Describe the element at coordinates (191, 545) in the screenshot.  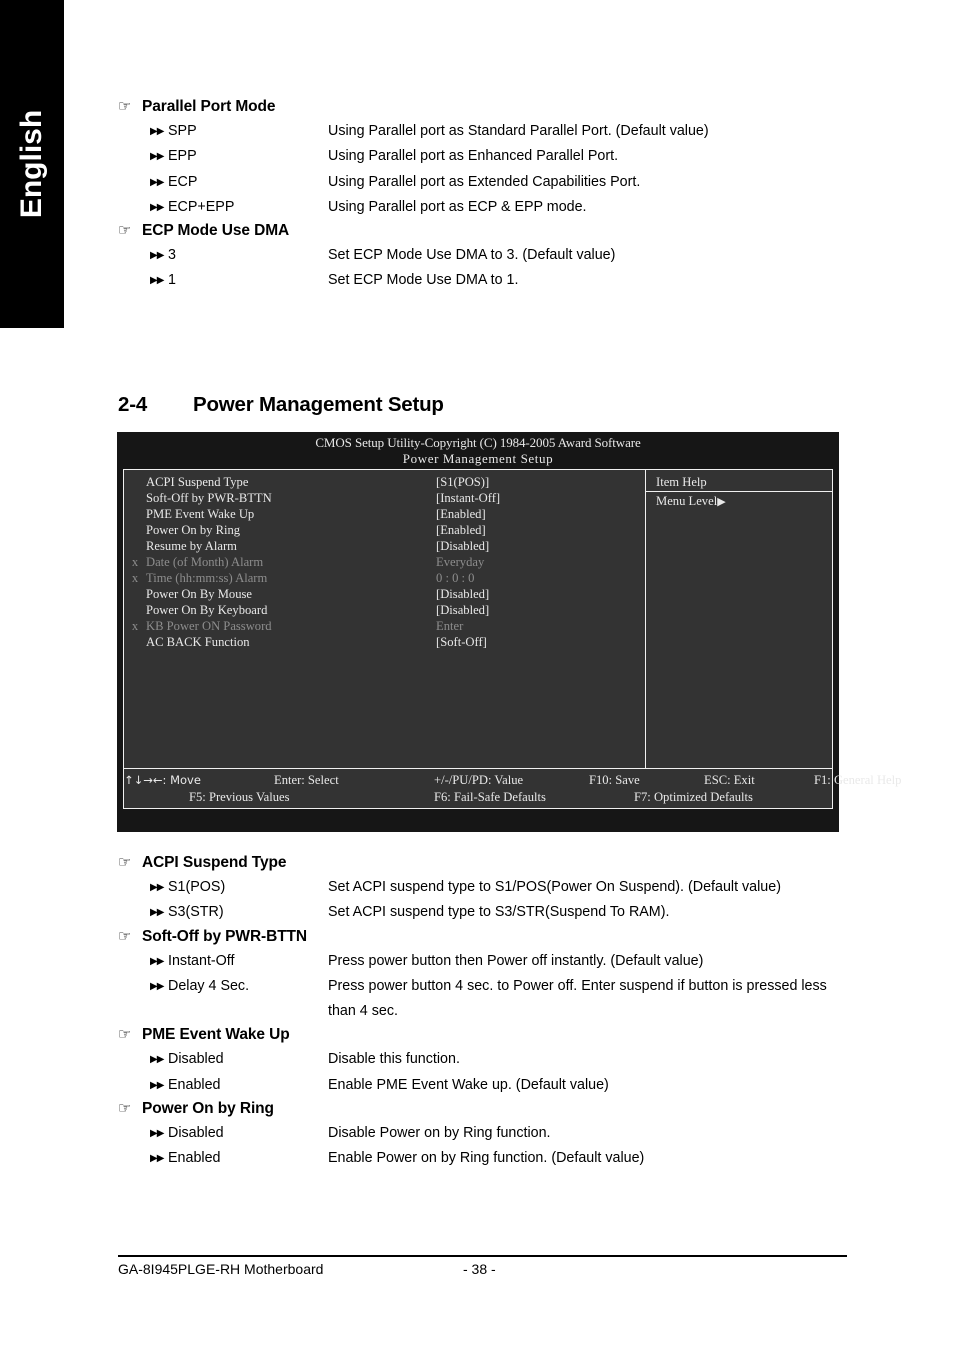
I see `bios-setting-label: Resume by Alarm` at that location.